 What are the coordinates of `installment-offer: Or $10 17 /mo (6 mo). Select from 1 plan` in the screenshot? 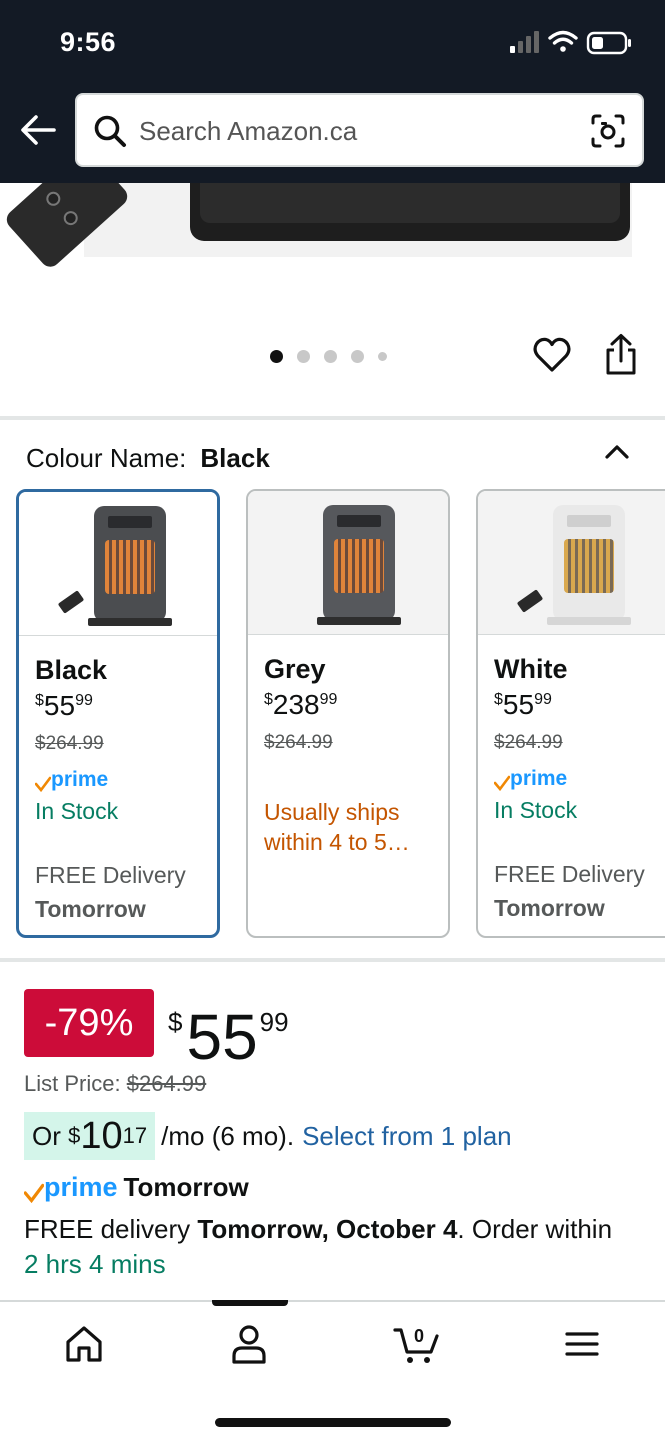 It's located at (268, 1136).